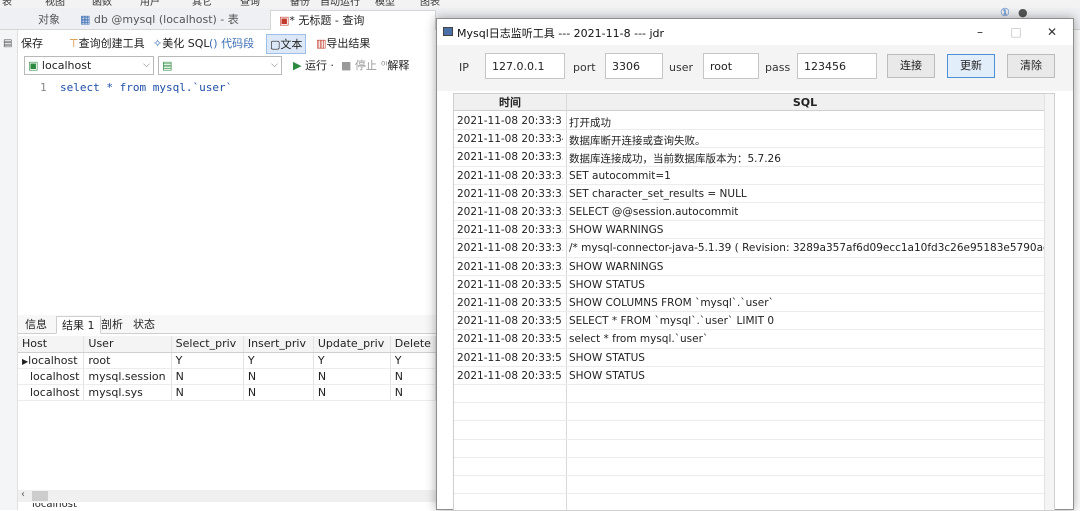 The height and width of the screenshot is (511, 1080). Describe the element at coordinates (54, 506) in the screenshot. I see `status-text: localhost` at that location.